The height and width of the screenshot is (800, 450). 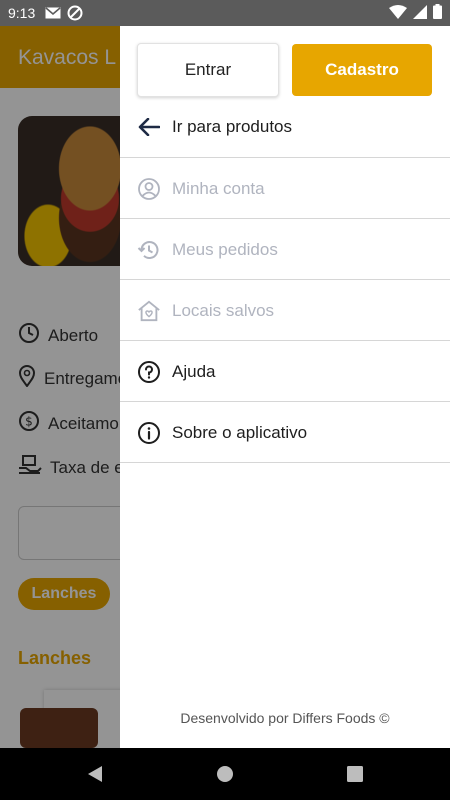 What do you see at coordinates (208, 70) in the screenshot?
I see `login-button: Entrar` at bounding box center [208, 70].